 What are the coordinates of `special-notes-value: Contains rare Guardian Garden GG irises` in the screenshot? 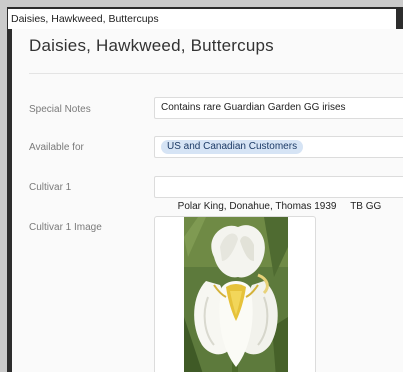 It's located at (253, 107).